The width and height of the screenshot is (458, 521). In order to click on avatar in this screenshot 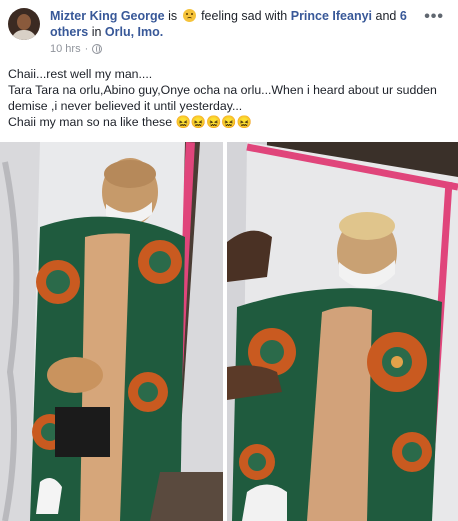, I will do `click(24, 24)`.